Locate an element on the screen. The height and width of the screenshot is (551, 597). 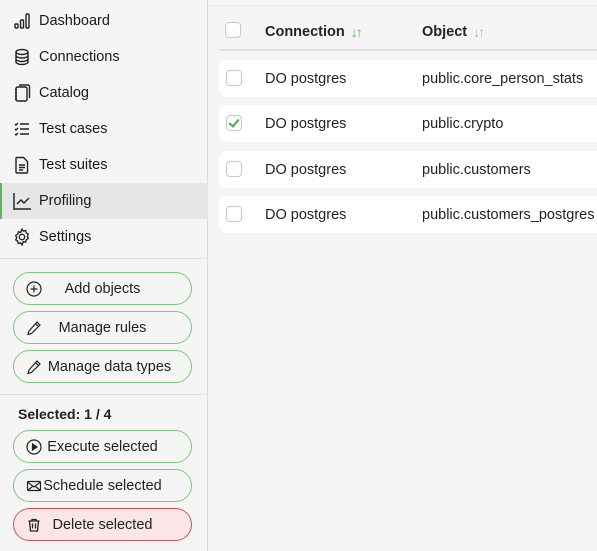
sidebar-item-dashboard: Dashboard is located at coordinates (104, 21).